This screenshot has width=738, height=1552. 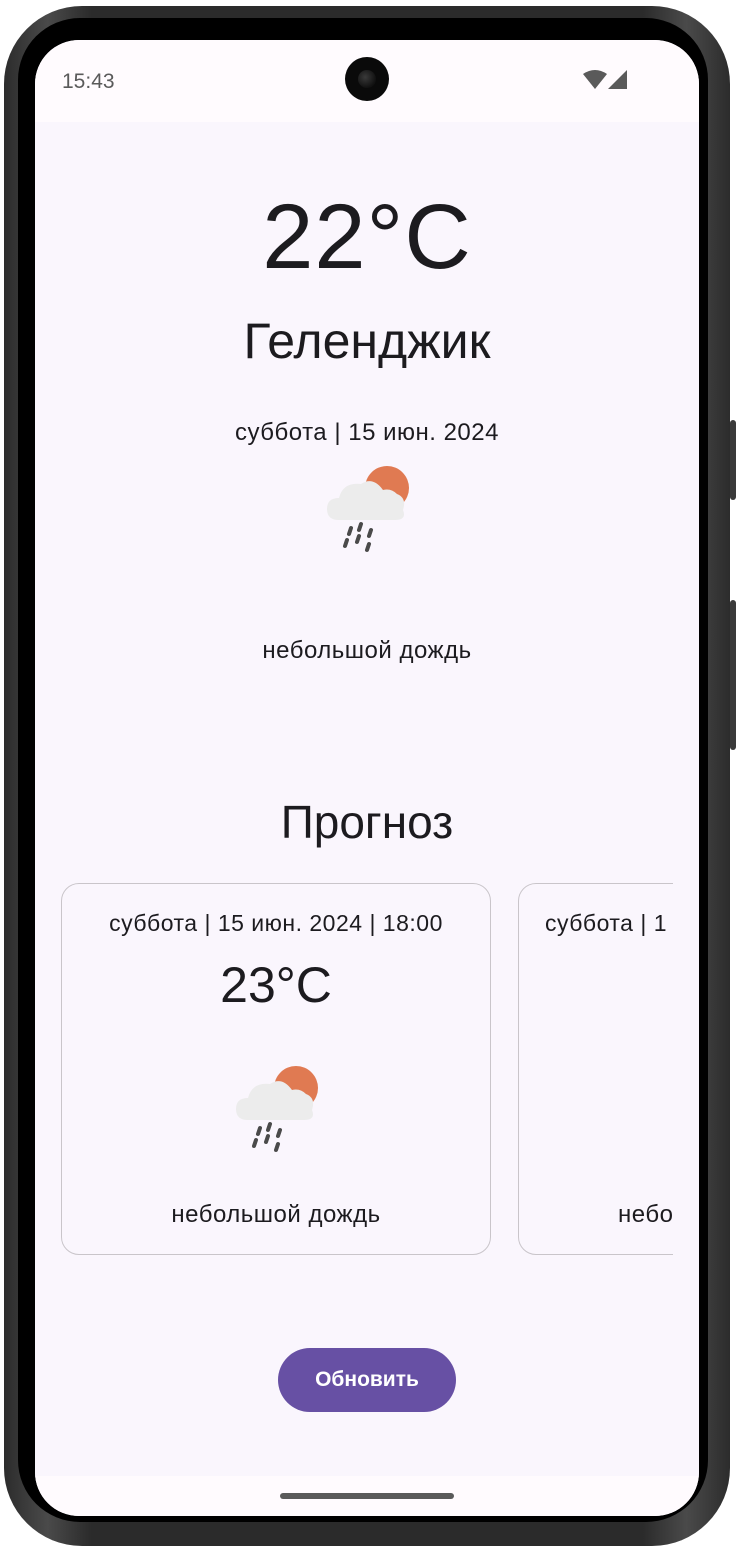 What do you see at coordinates (645, 1214) in the screenshot?
I see `forecast-card-description: небо` at bounding box center [645, 1214].